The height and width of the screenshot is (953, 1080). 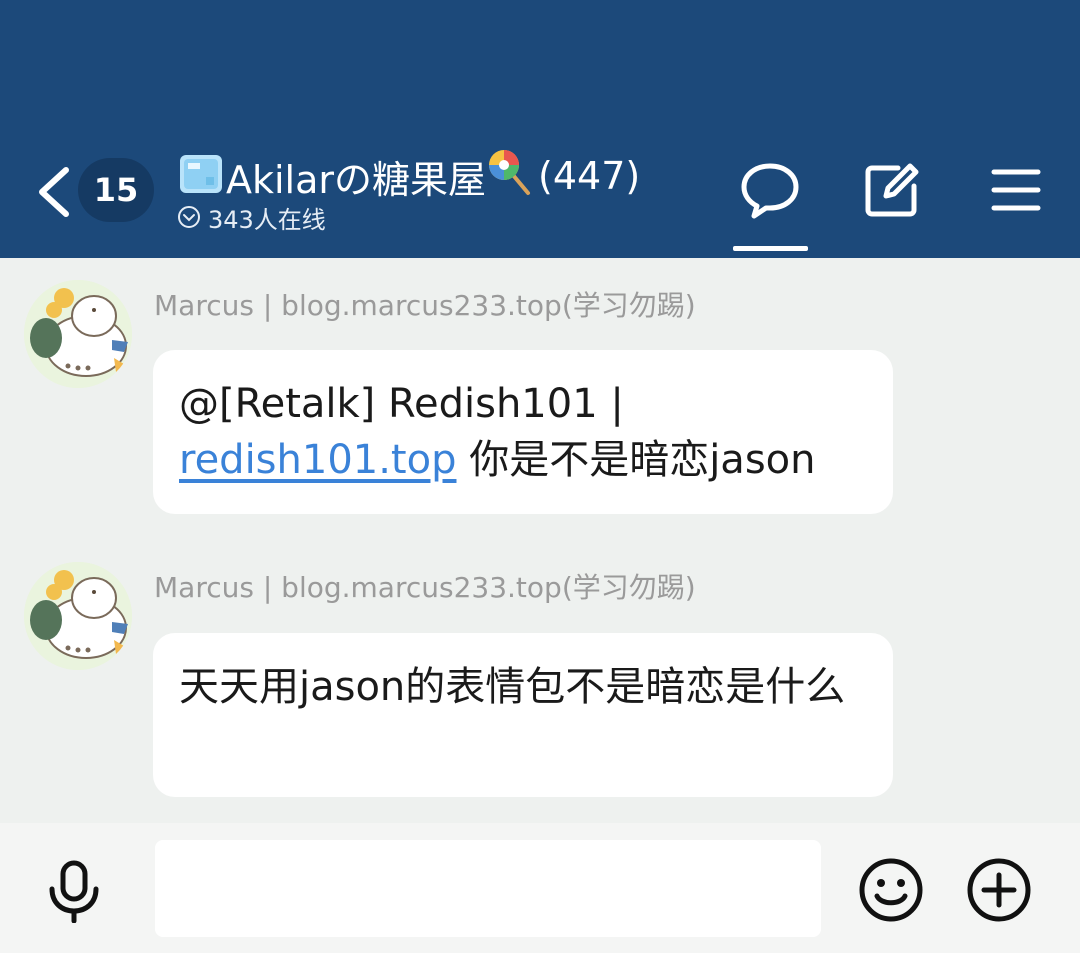 I want to click on voice-button, so click(x=74, y=891).